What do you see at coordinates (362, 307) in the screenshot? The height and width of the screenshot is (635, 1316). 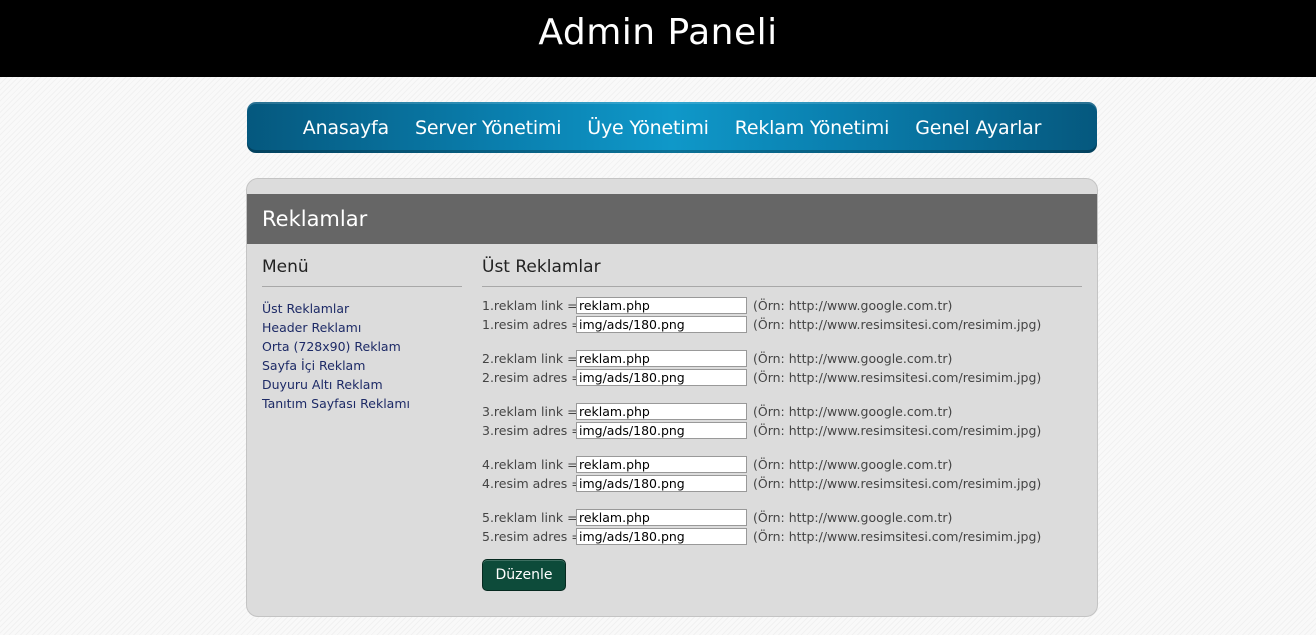 I see `sidebar-item: Üst Reklamlar` at bounding box center [362, 307].